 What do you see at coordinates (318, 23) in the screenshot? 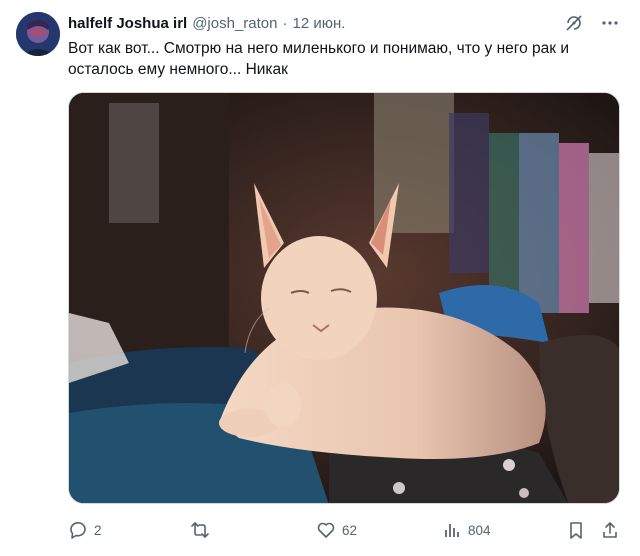
I see `post-date: 12 июн.` at bounding box center [318, 23].